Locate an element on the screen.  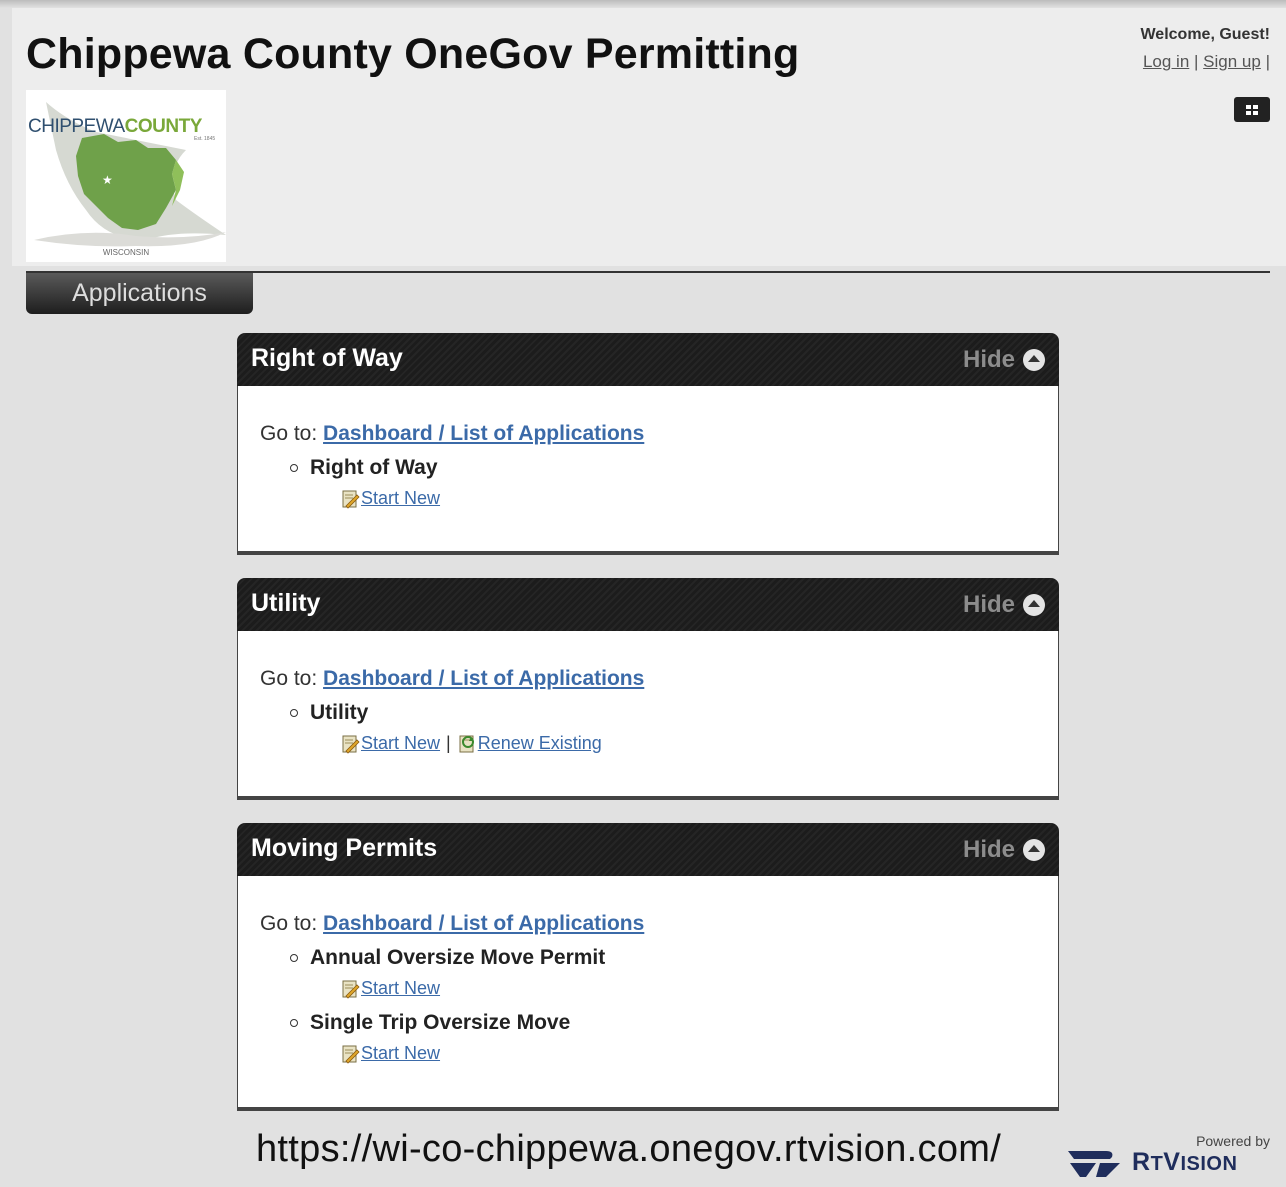
renew-document-icon is located at coordinates (466, 744).